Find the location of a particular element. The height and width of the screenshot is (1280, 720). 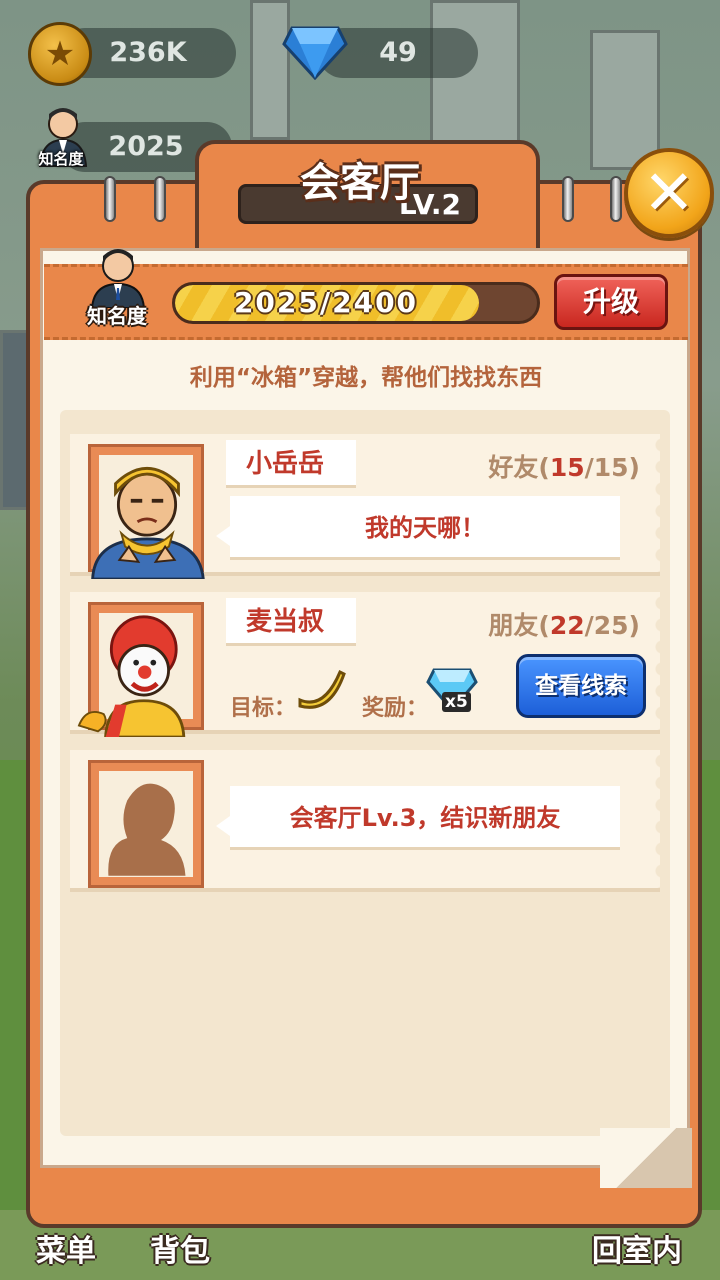

friend-card: 麦当叔 朋友(22/25) 目标： 奖励： x5 查看线索 is located at coordinates (366, 664).